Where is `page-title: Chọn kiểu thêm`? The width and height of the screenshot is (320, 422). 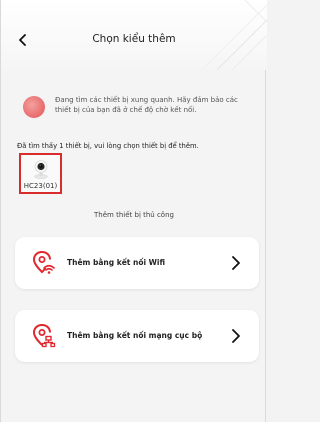
page-title: Chọn kiểu thêm is located at coordinates (134, 39).